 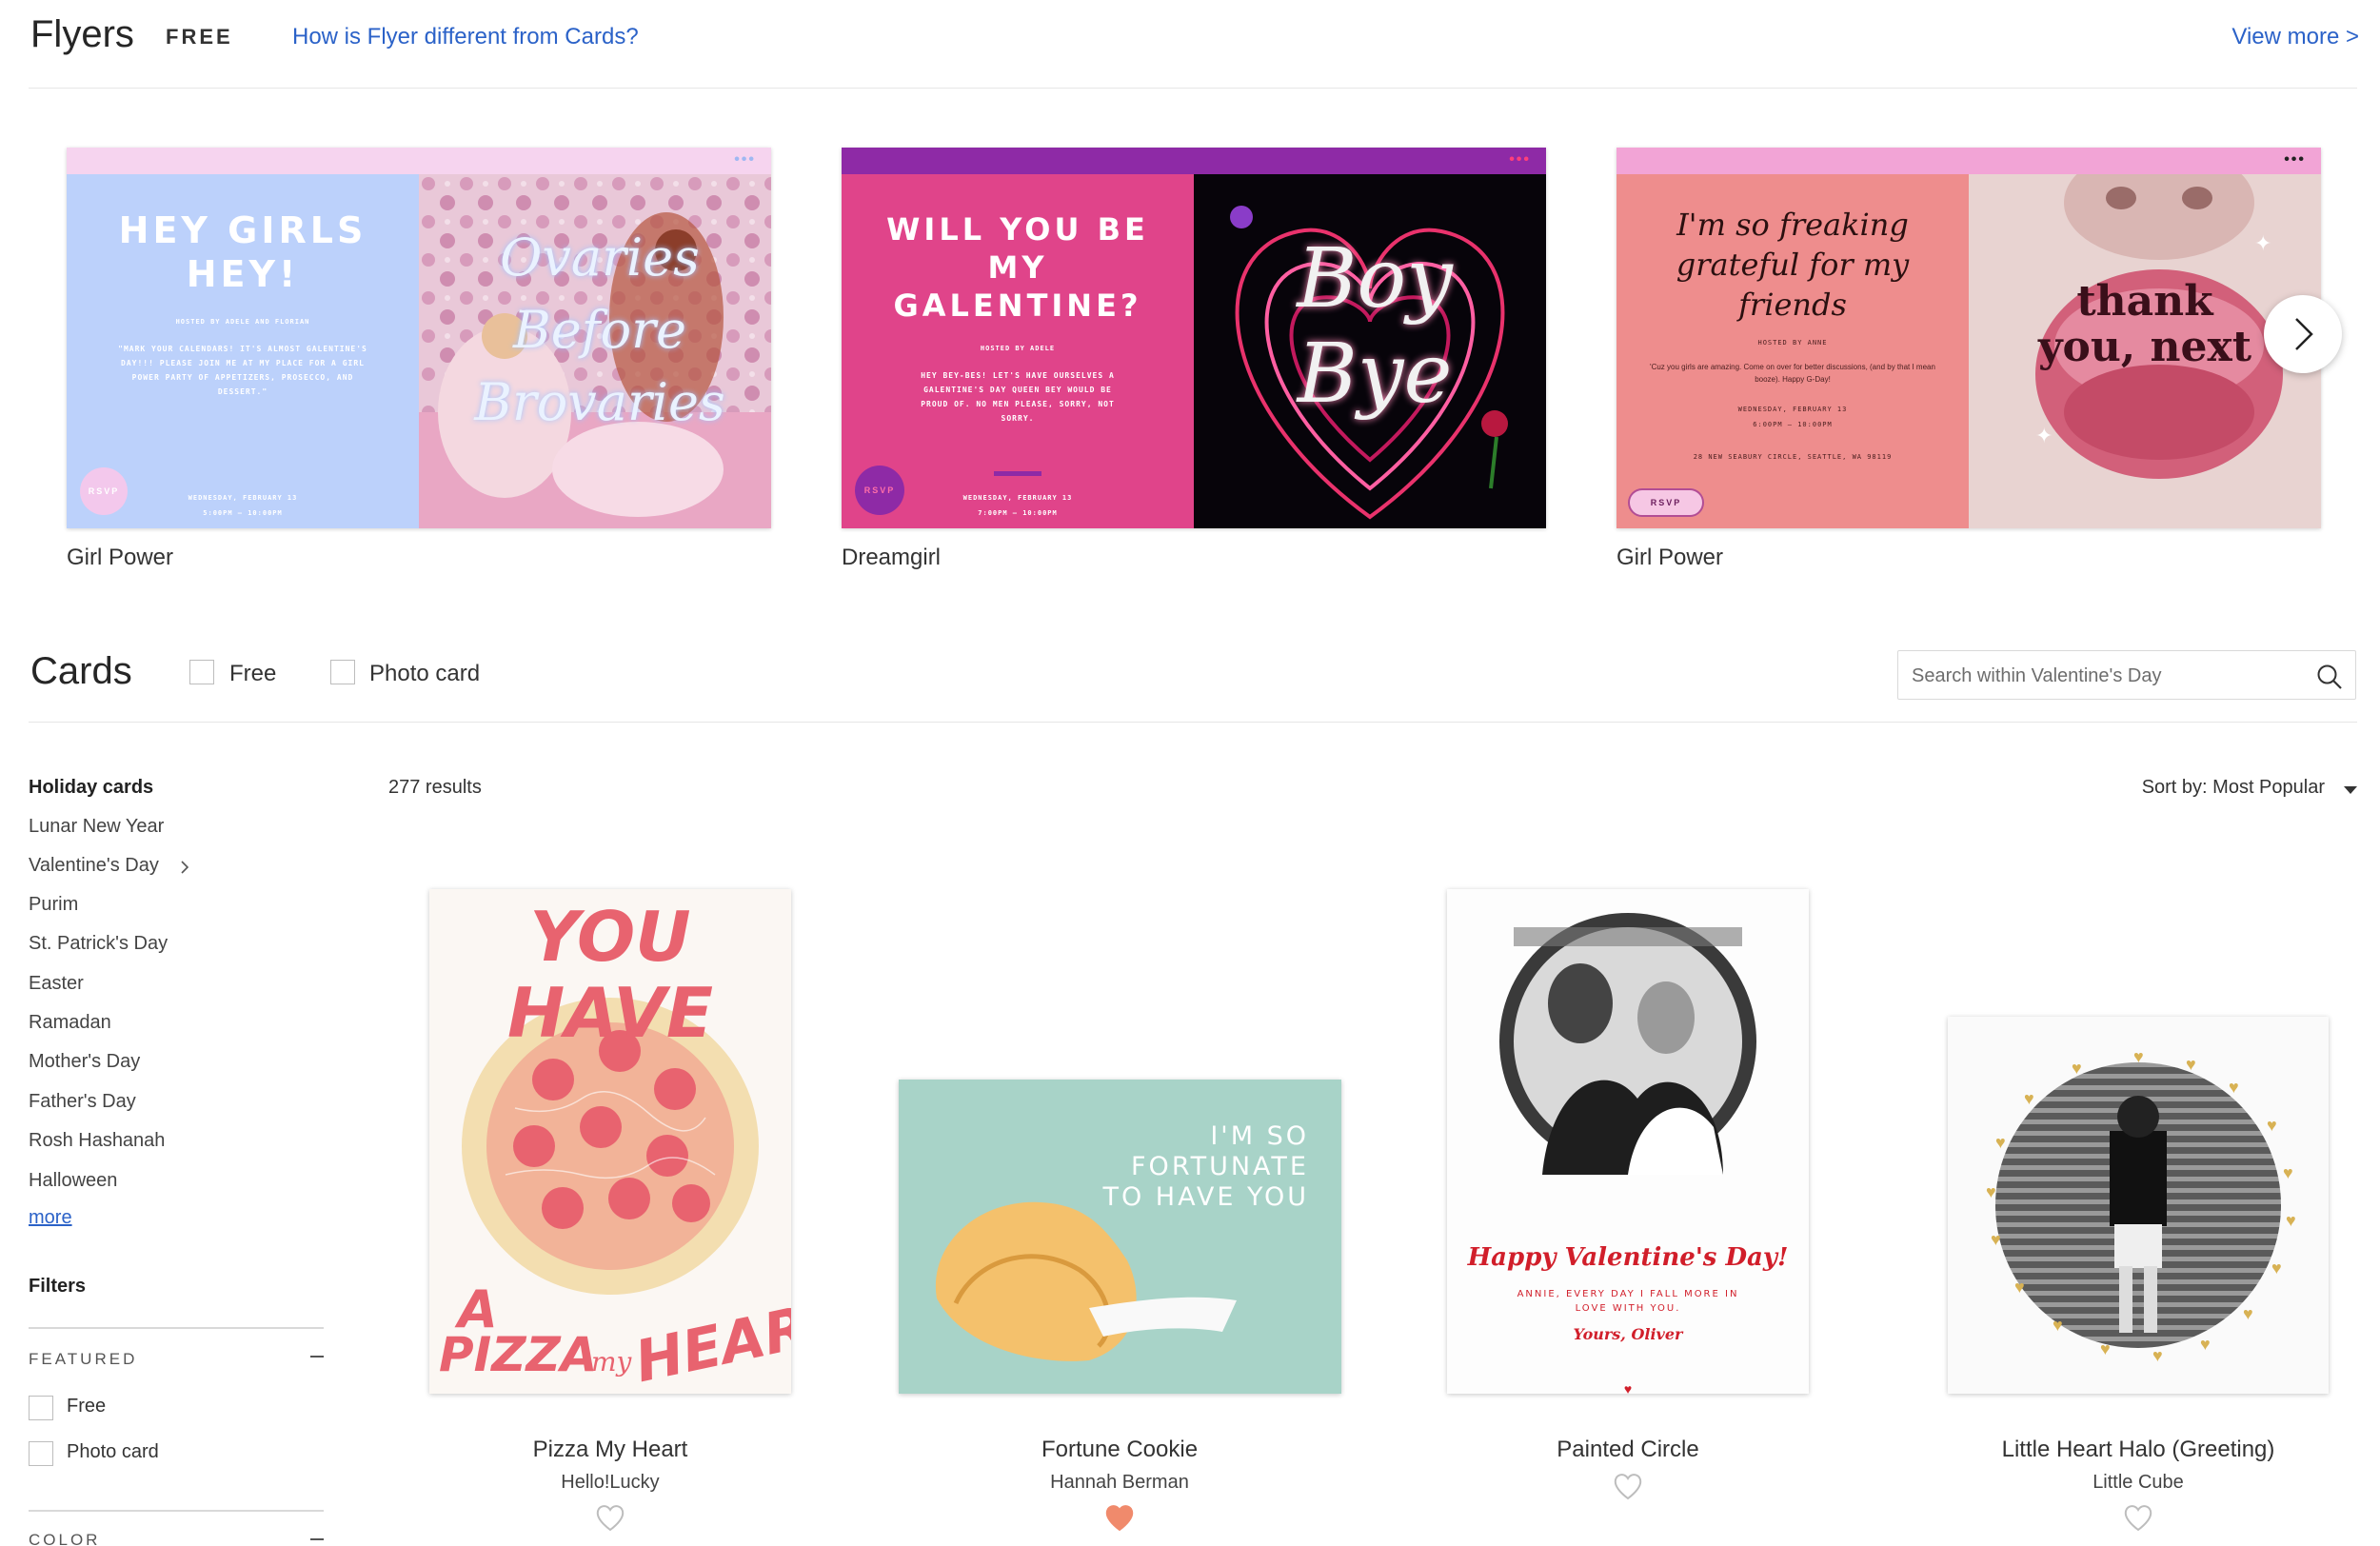 What do you see at coordinates (53, 905) in the screenshot?
I see `sidebar-item-purim: Purim` at bounding box center [53, 905].